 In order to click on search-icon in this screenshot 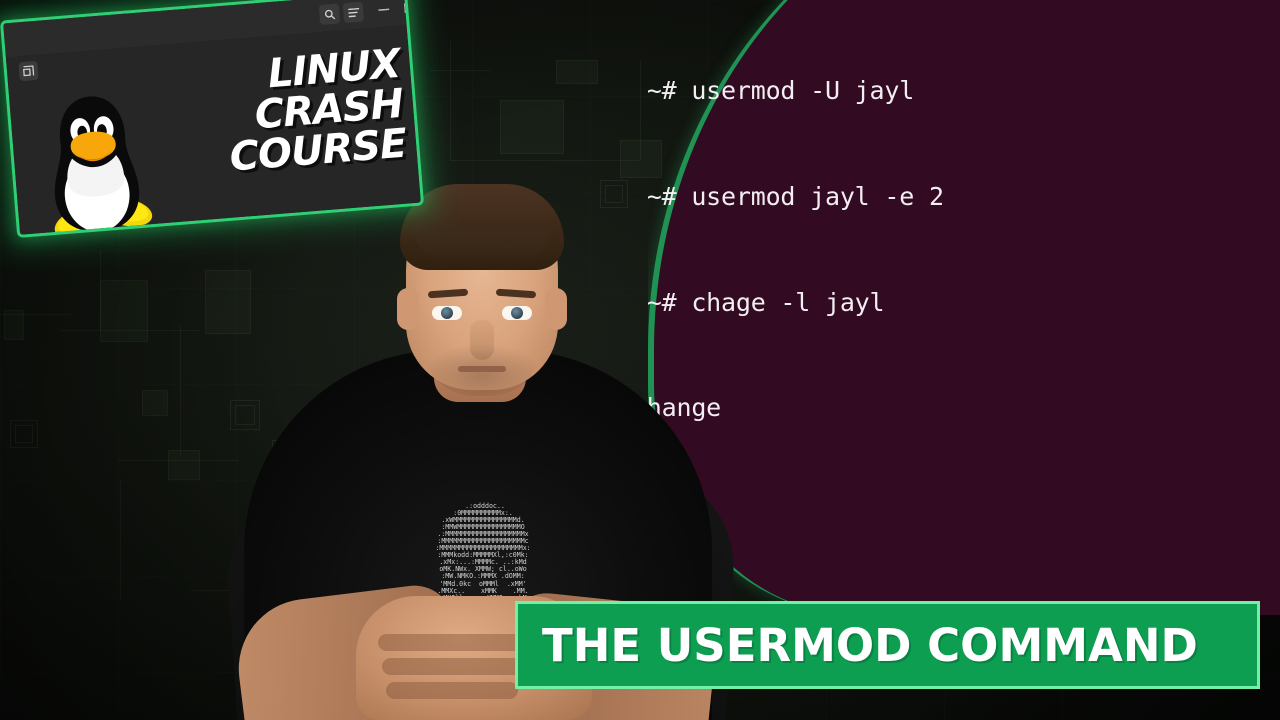, I will do `click(329, 14)`.